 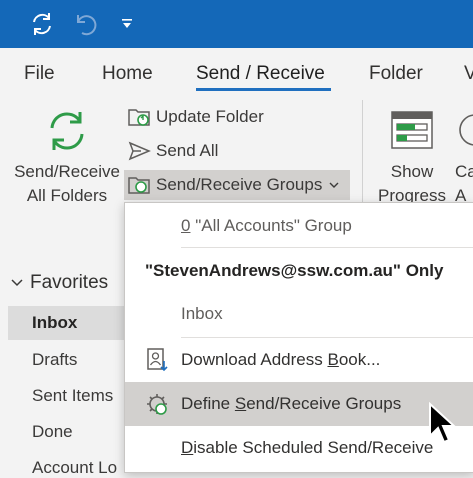 I want to click on access-key: B, so click(x=333, y=359).